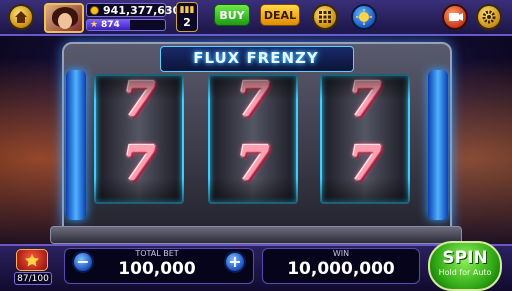 Image resolution: width=512 pixels, height=291 pixels. Describe the element at coordinates (157, 253) in the screenshot. I see `total-bet-label: TOTAL BET` at that location.